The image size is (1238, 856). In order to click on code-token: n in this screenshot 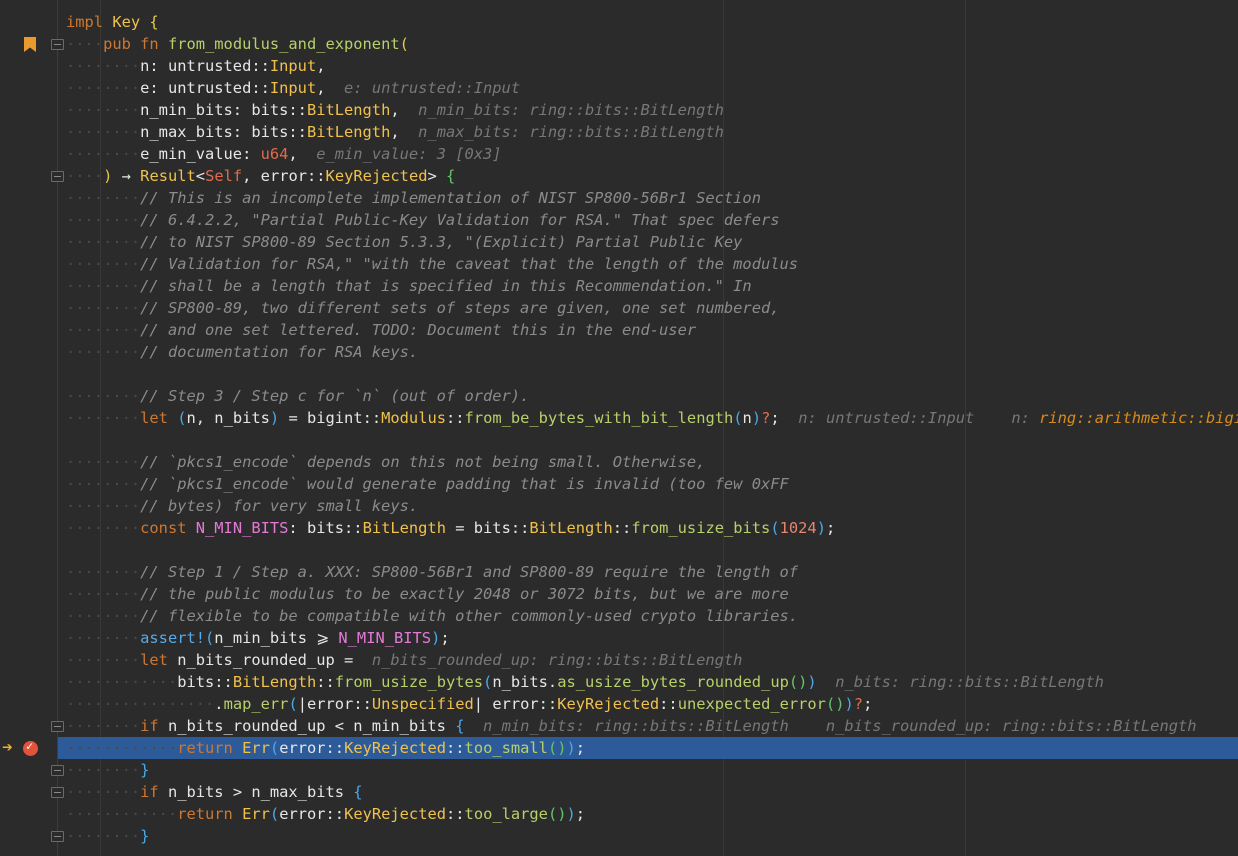, I will do `click(747, 418)`.